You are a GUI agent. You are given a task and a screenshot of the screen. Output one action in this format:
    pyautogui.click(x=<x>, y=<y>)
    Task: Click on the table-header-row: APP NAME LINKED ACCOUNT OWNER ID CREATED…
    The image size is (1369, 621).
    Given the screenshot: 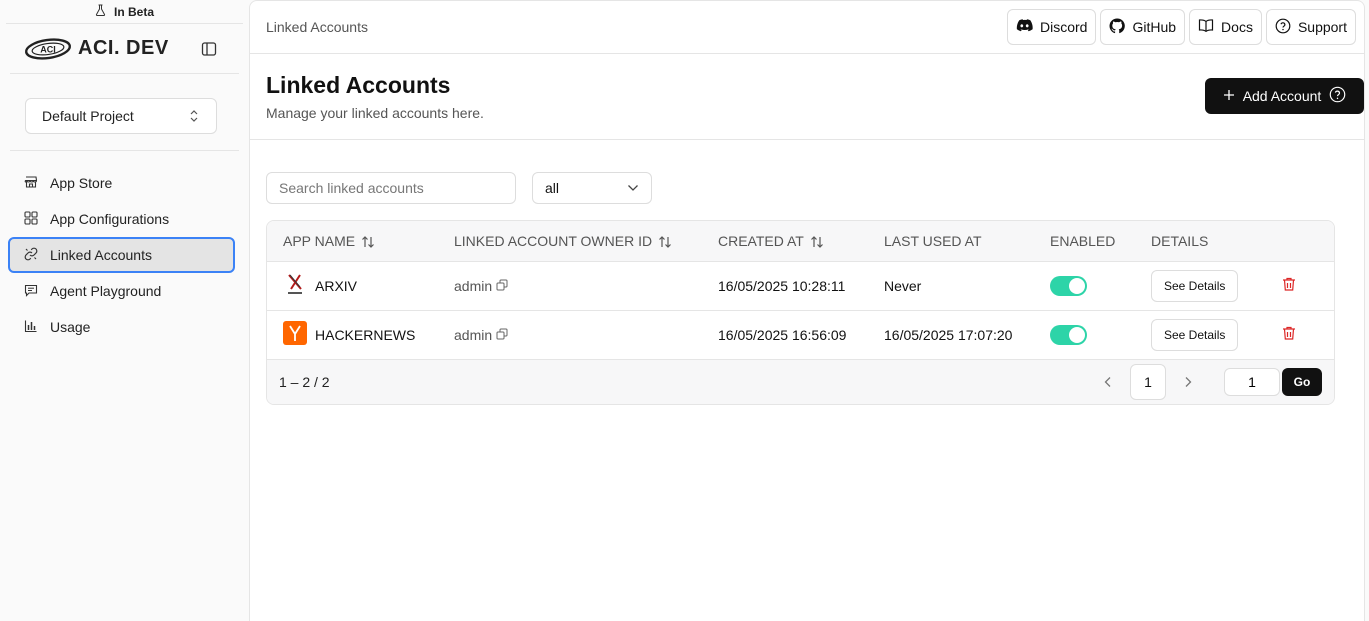 What is the action you would take?
    pyautogui.click(x=800, y=241)
    